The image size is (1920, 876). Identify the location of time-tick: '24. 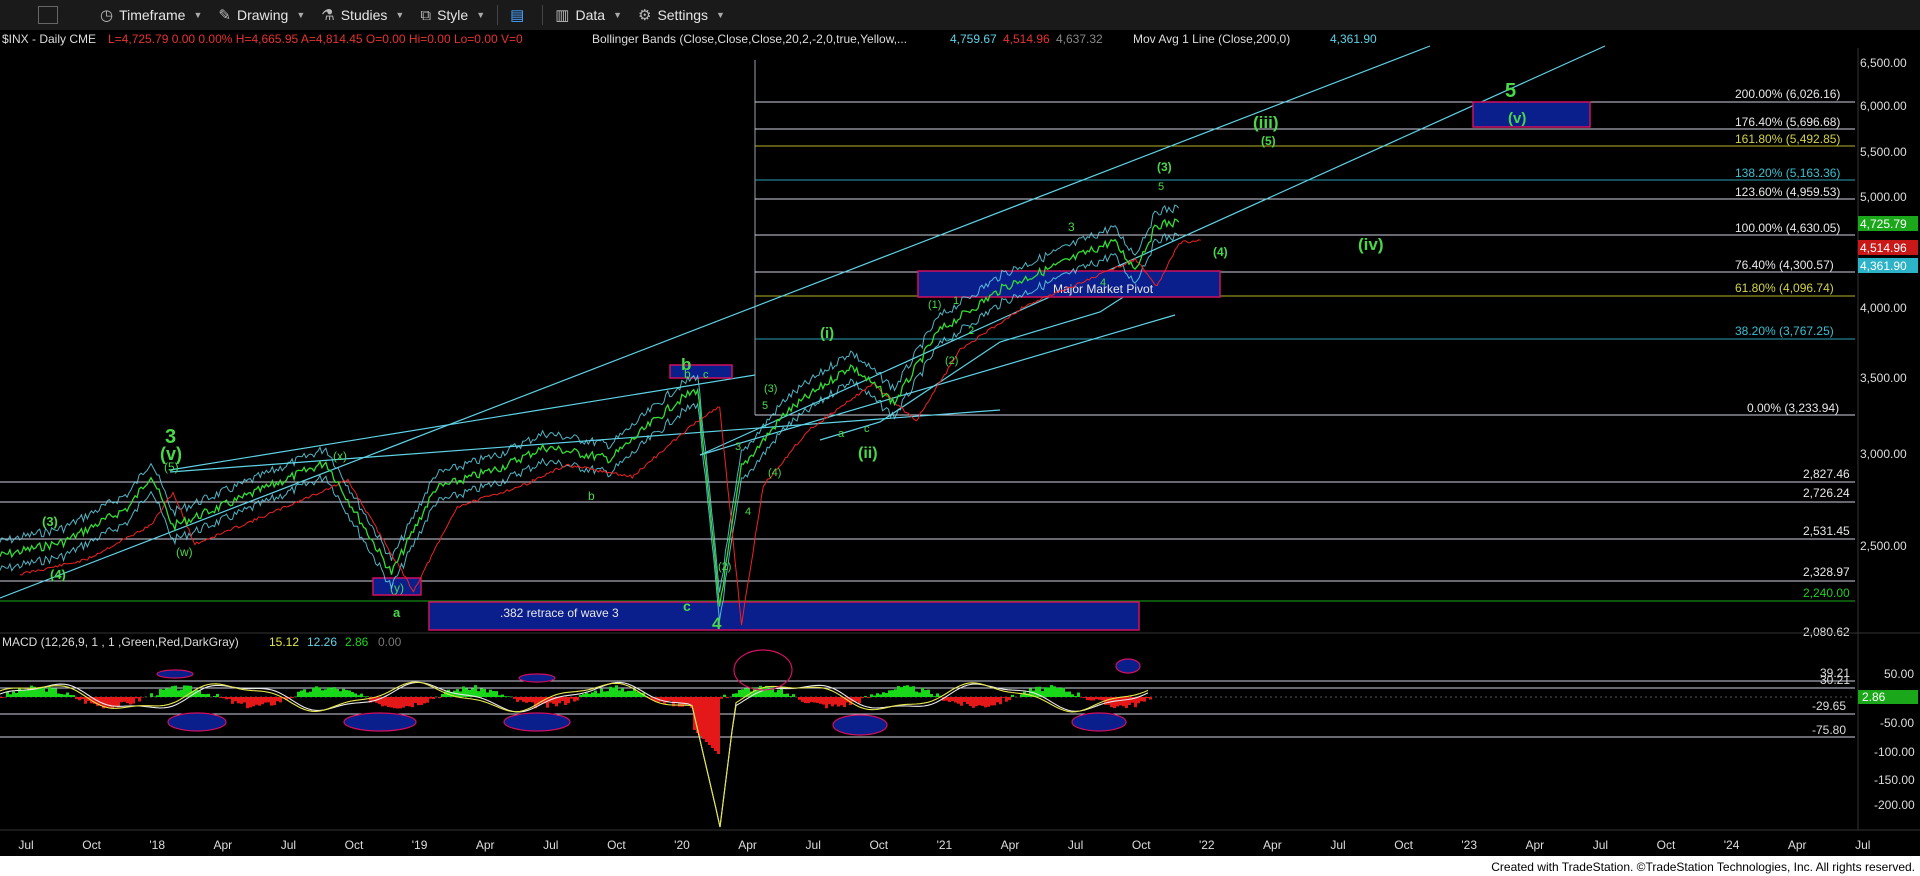
(1732, 845).